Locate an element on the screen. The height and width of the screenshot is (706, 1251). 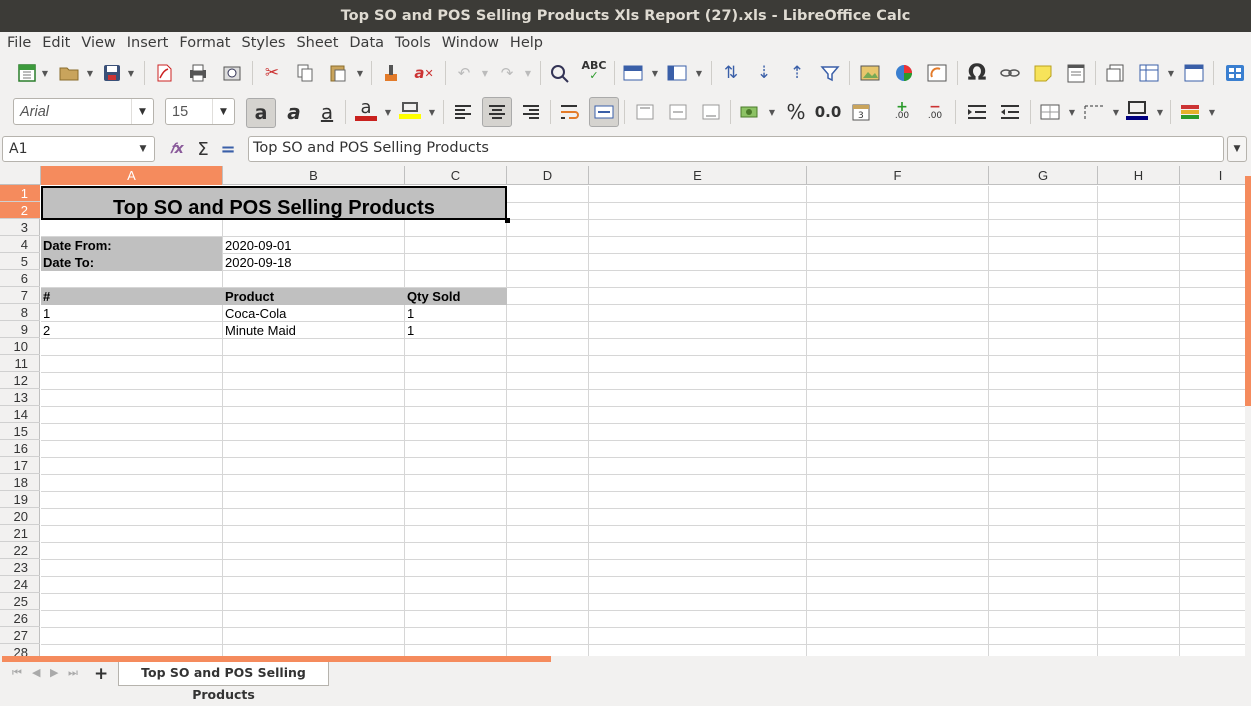
row-header: 1 is located at coordinates (20, 193).